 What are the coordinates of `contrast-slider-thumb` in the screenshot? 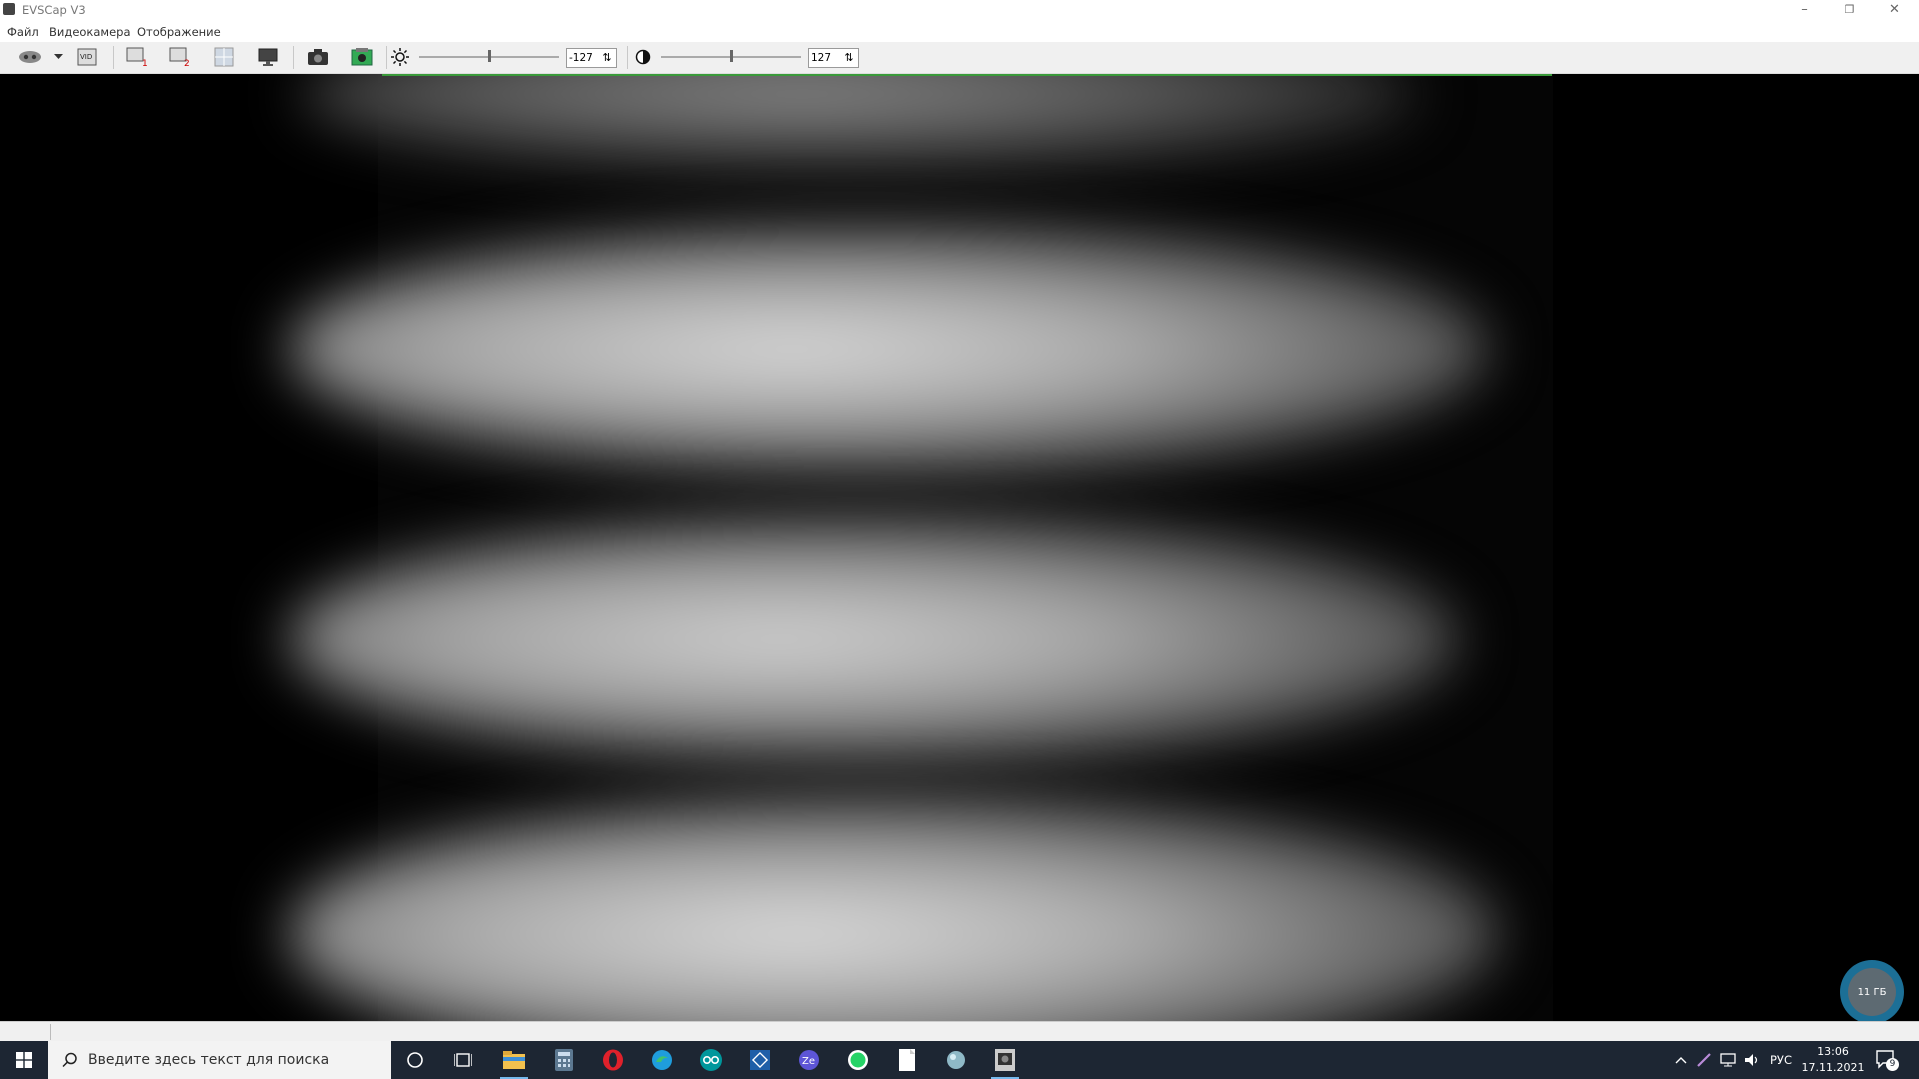 It's located at (731, 56).